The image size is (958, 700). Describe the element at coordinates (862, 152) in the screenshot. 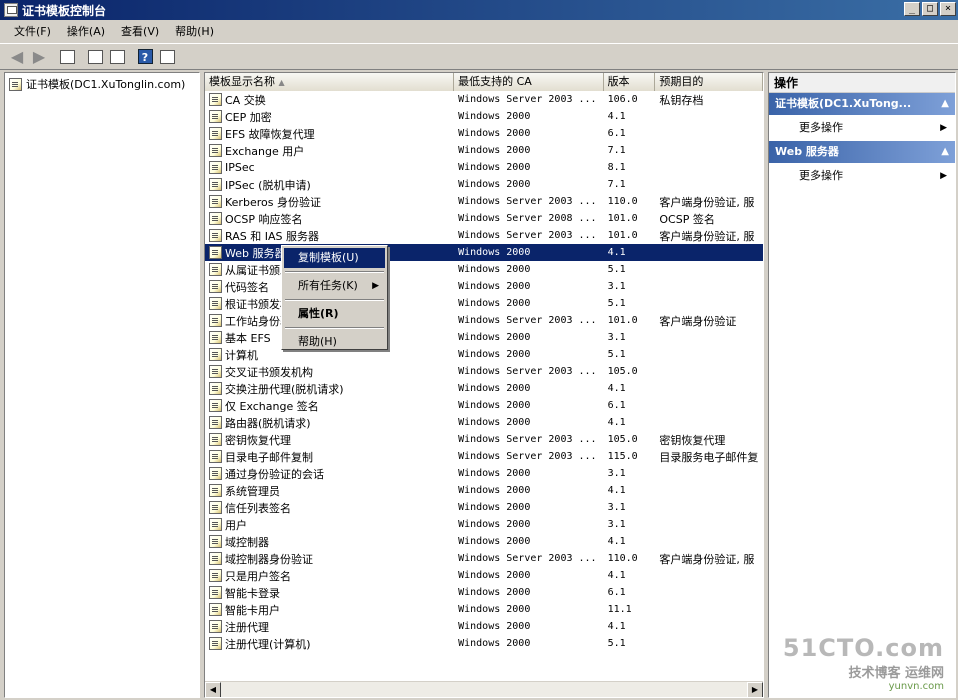

I see `action-group-web-server: Web 服务器 ▲` at that location.